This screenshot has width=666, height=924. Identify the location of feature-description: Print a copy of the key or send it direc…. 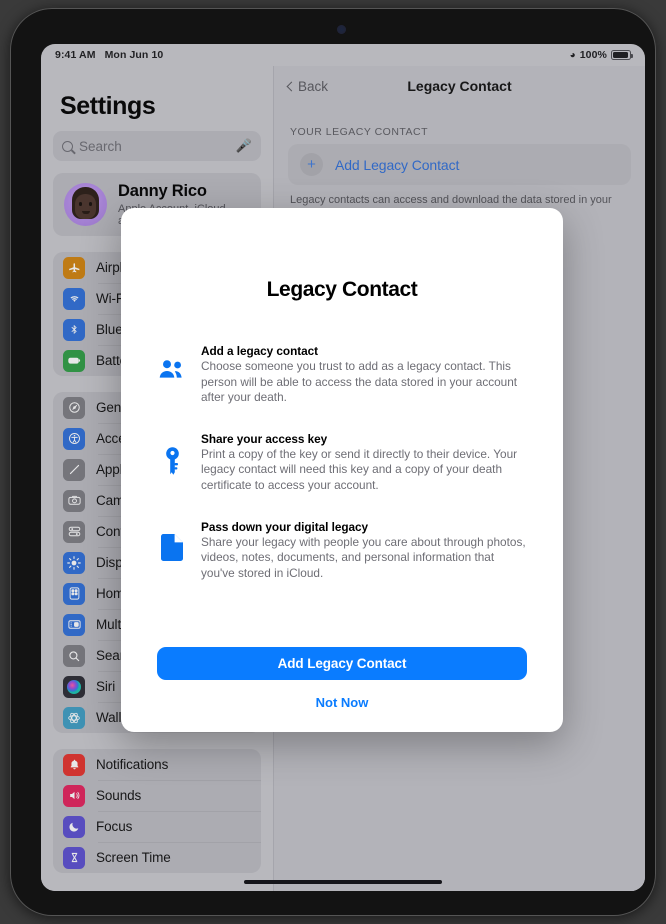
(359, 469).